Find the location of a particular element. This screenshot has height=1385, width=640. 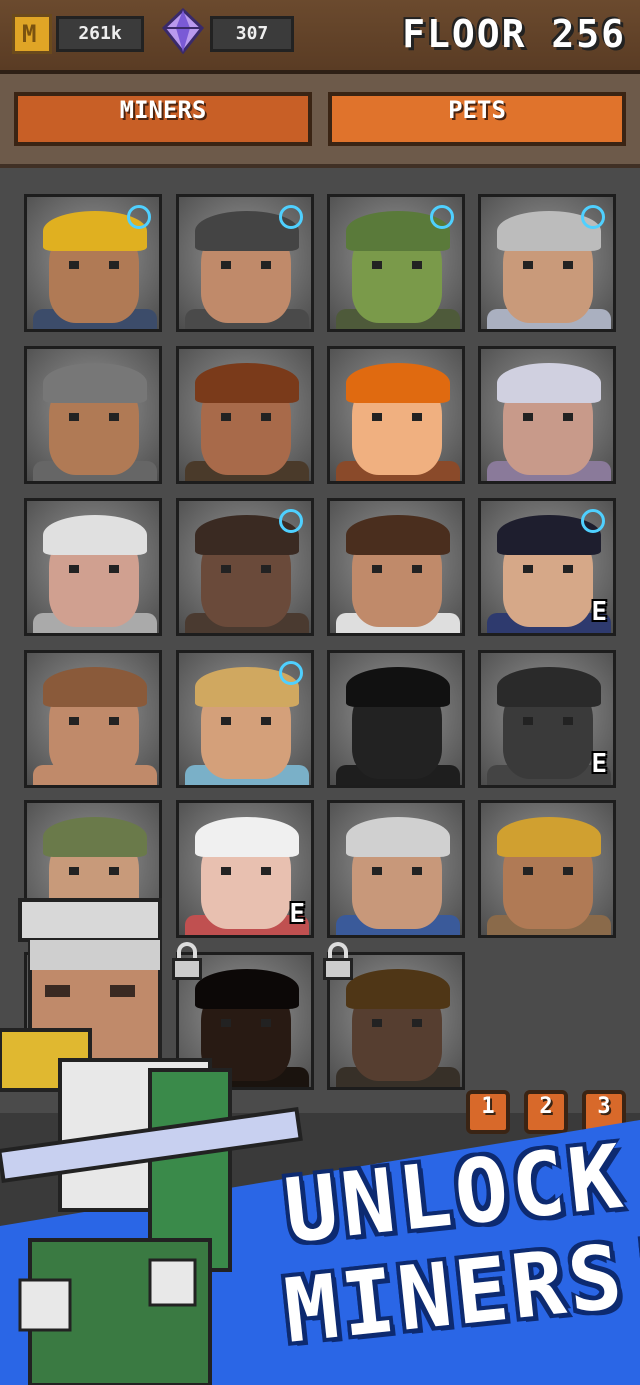

lock-icon is located at coordinates (338, 961).